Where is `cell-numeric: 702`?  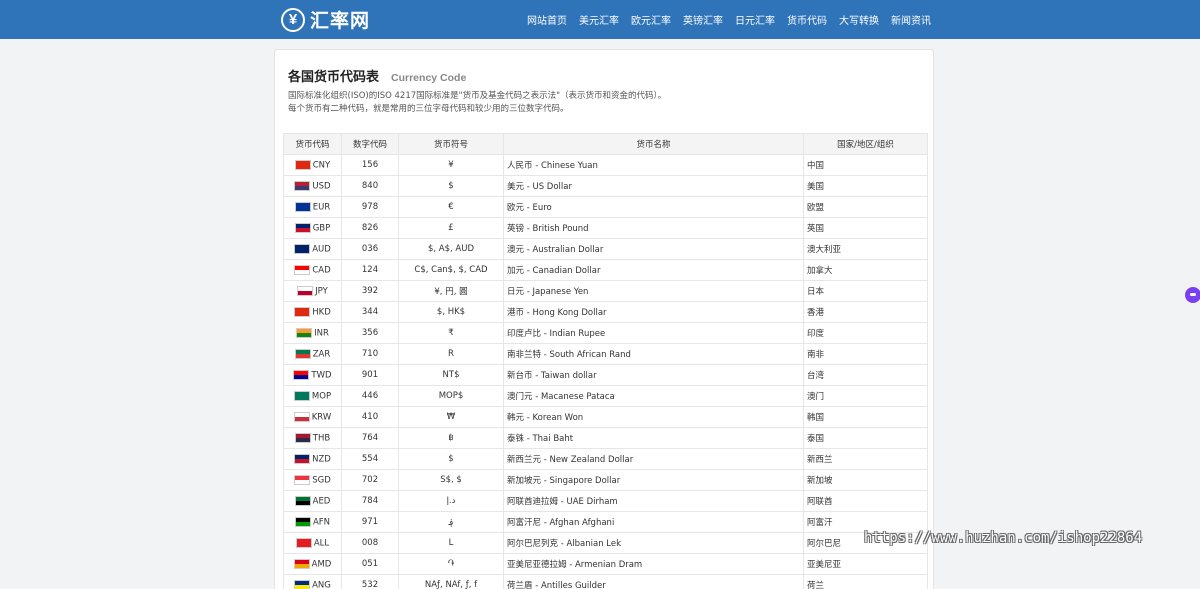
cell-numeric: 702 is located at coordinates (370, 480).